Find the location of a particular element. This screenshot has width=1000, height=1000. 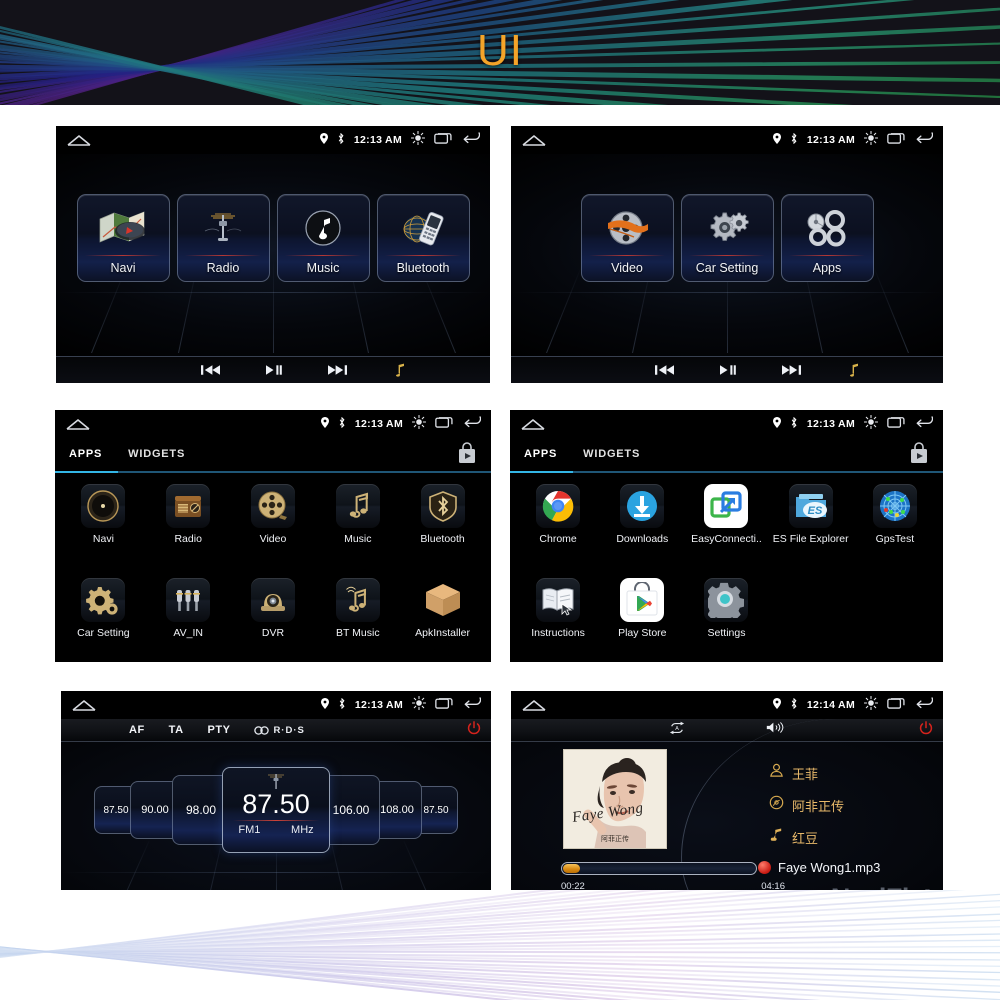

tile-apps: Apps is located at coordinates (827, 238).